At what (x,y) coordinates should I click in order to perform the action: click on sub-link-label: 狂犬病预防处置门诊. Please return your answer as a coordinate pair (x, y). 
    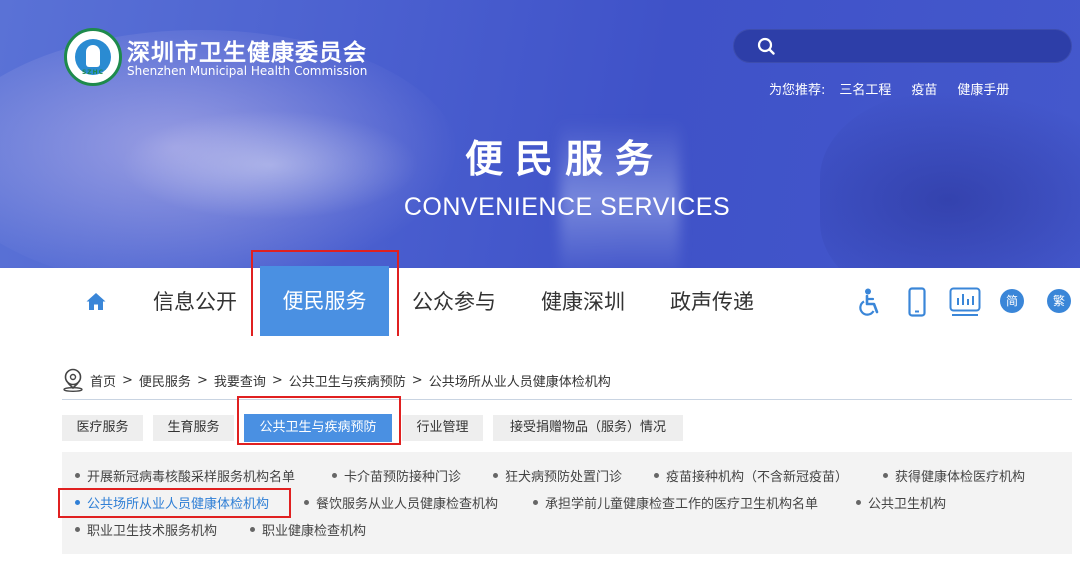
    Looking at the image, I should click on (563, 475).